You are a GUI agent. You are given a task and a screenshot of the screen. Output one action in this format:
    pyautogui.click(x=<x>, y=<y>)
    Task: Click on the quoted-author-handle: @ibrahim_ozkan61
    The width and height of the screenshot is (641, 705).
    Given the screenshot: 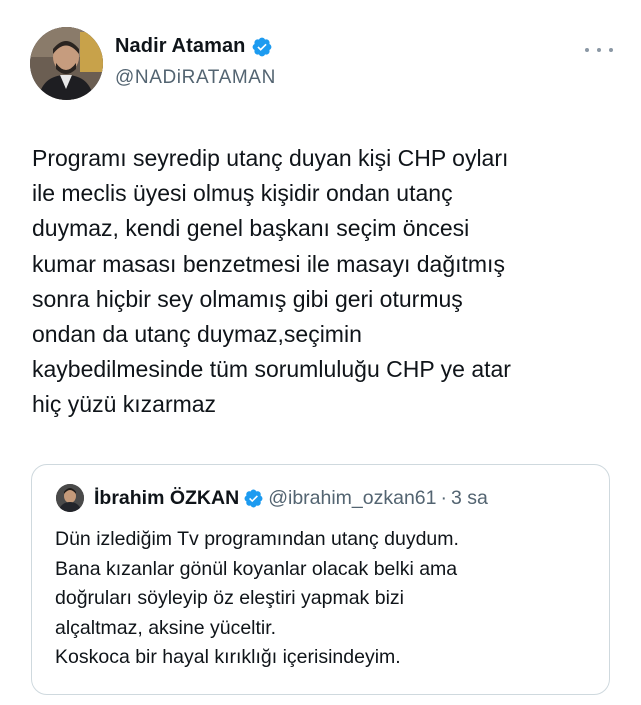 What is the action you would take?
    pyautogui.click(x=352, y=497)
    